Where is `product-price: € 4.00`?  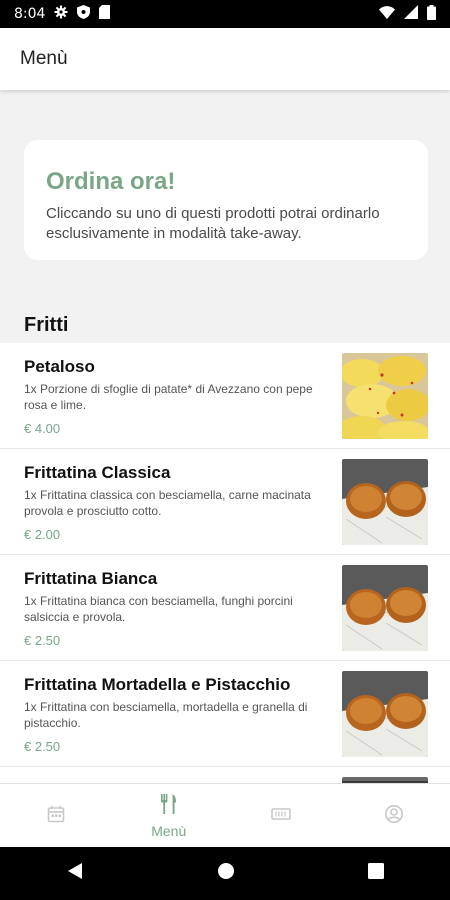 product-price: € 4.00 is located at coordinates (42, 428).